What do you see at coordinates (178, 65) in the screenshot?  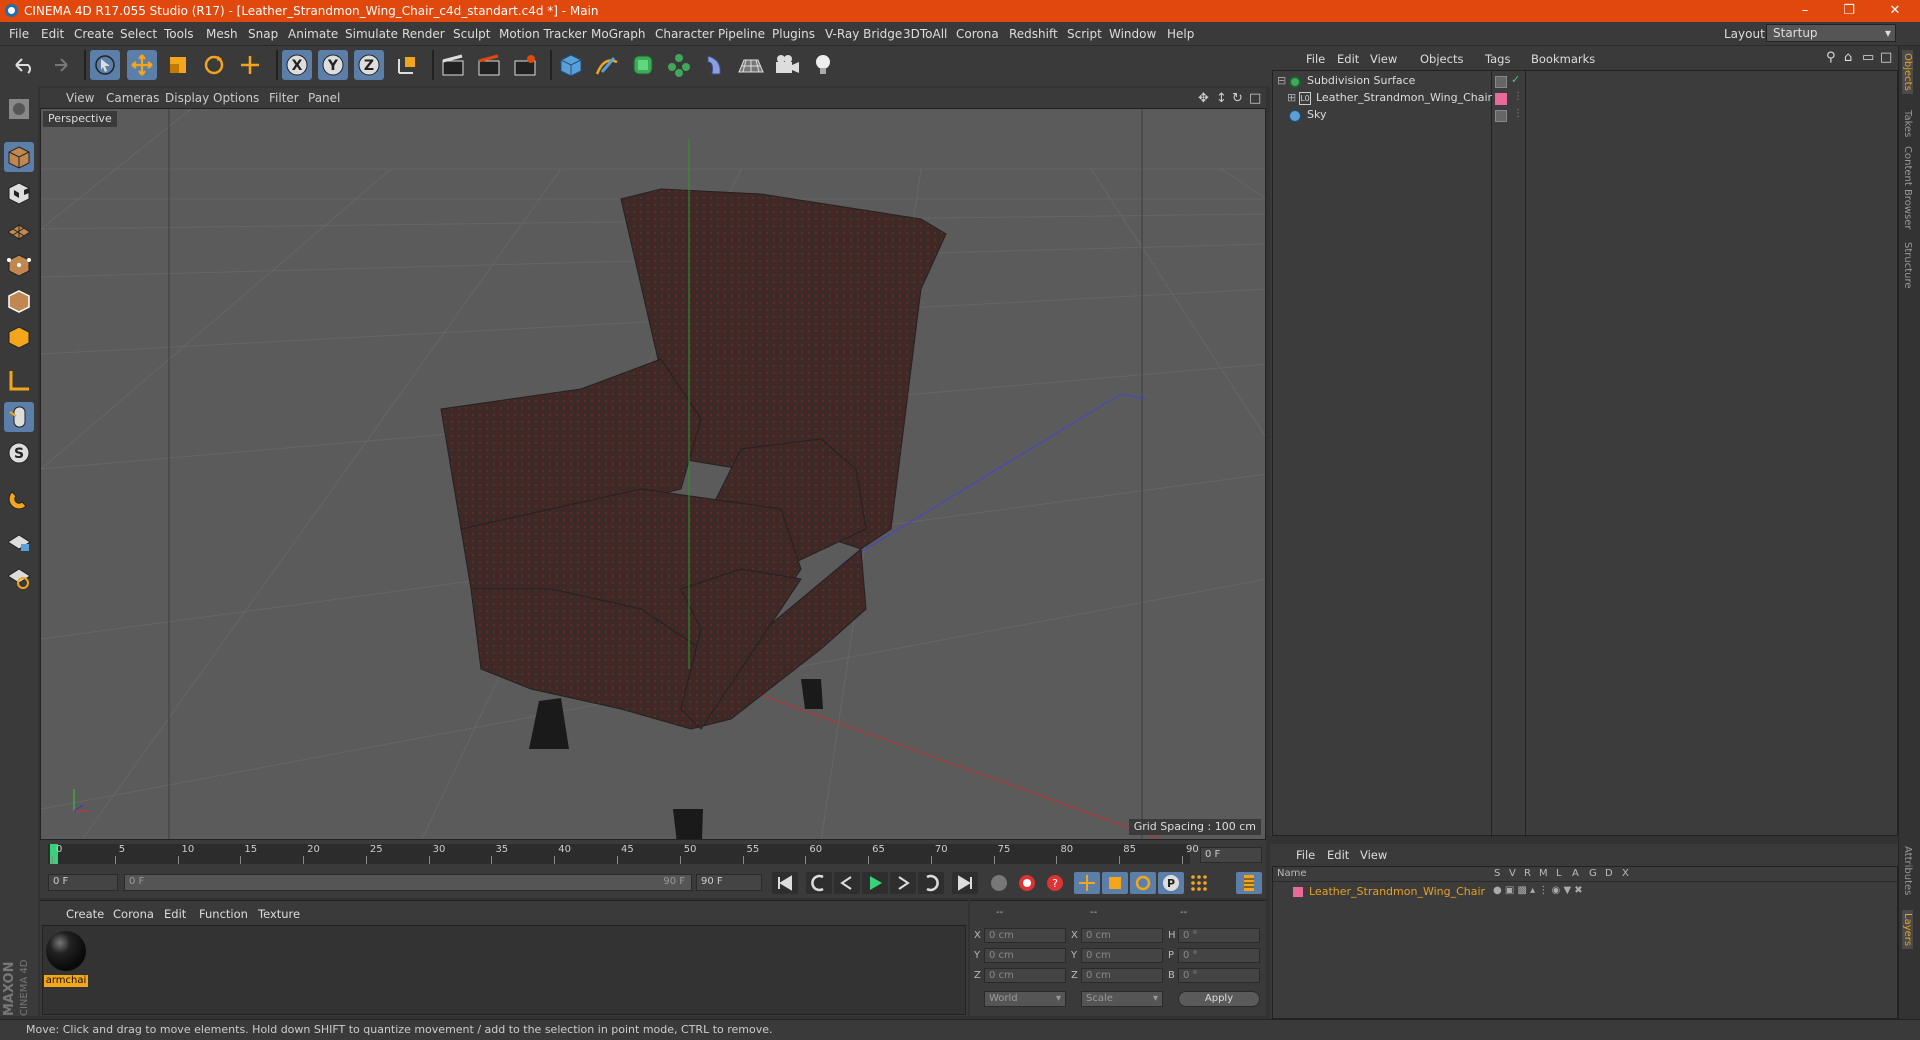 I see `scale-tool-button` at bounding box center [178, 65].